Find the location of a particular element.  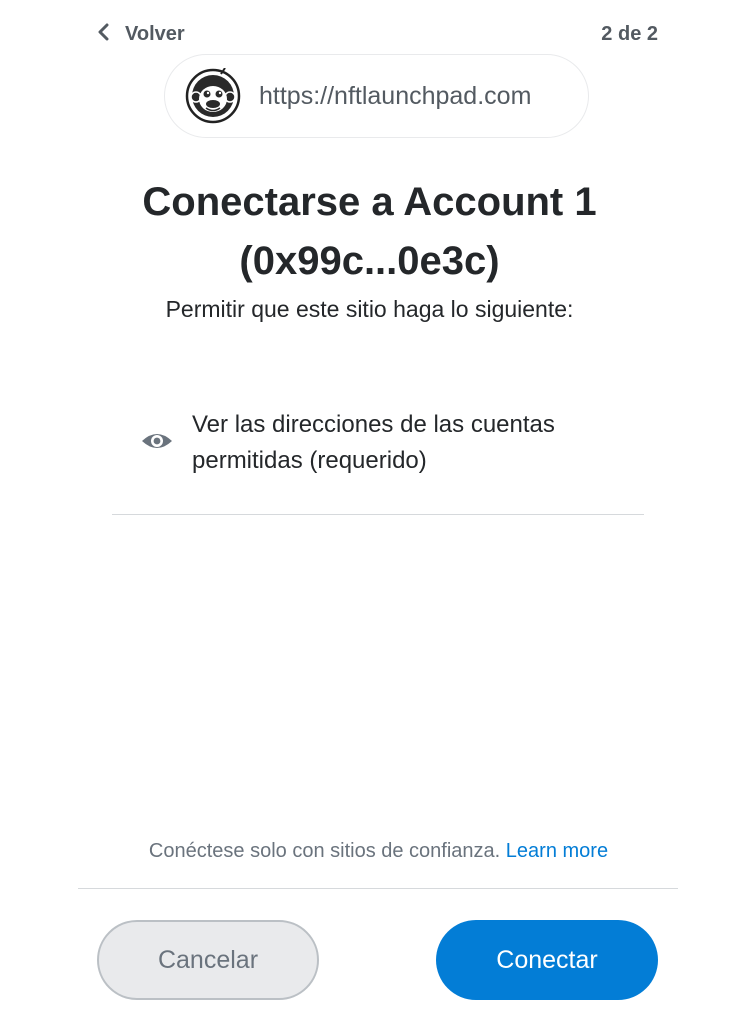

site-origin-pill: https://nftlaunchpad.com is located at coordinates (376, 96).